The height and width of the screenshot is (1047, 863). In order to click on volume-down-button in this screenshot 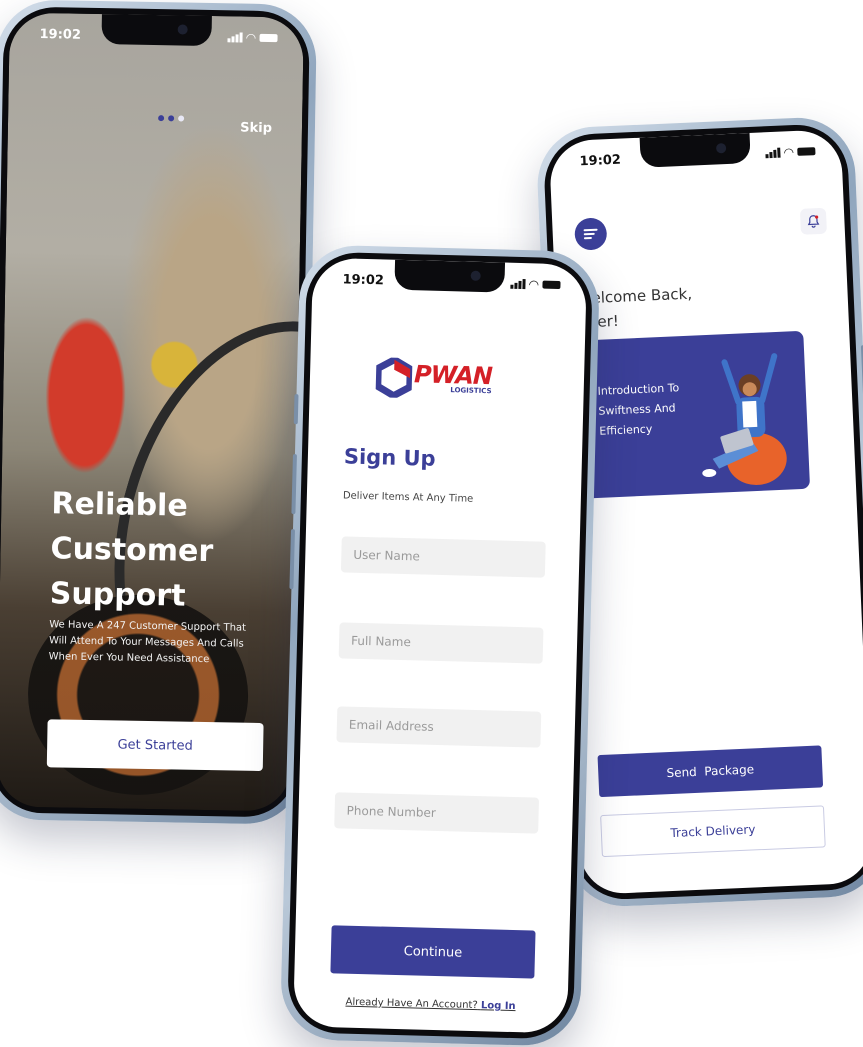, I will do `click(292, 559)`.